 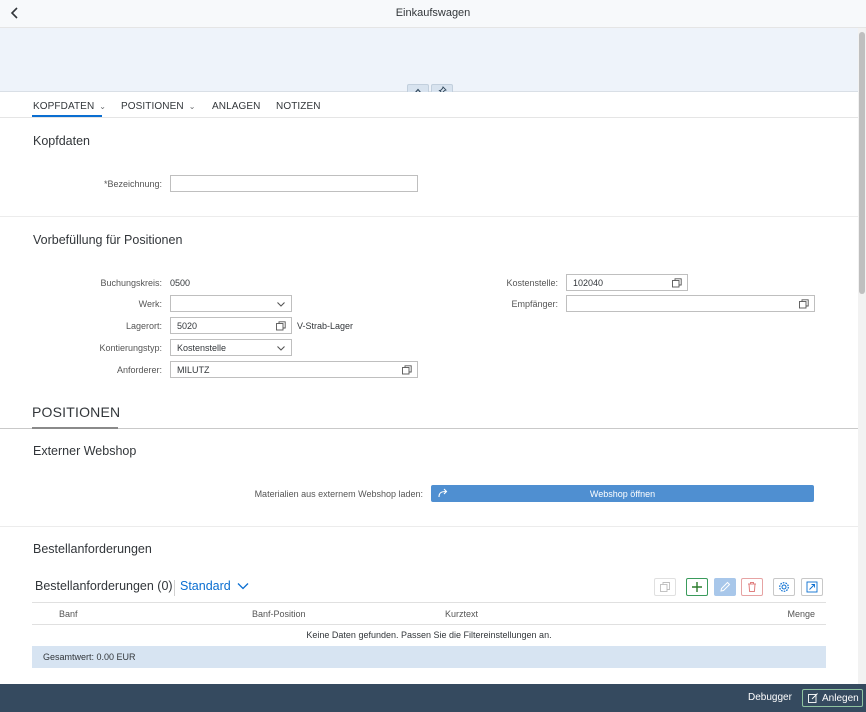 I want to click on table-title: Bestellanforderungen (0), so click(x=104, y=586).